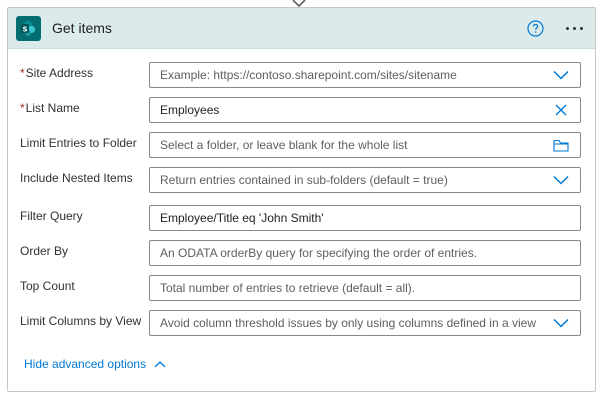  What do you see at coordinates (50, 108) in the screenshot?
I see `list-name-label: *List Name` at bounding box center [50, 108].